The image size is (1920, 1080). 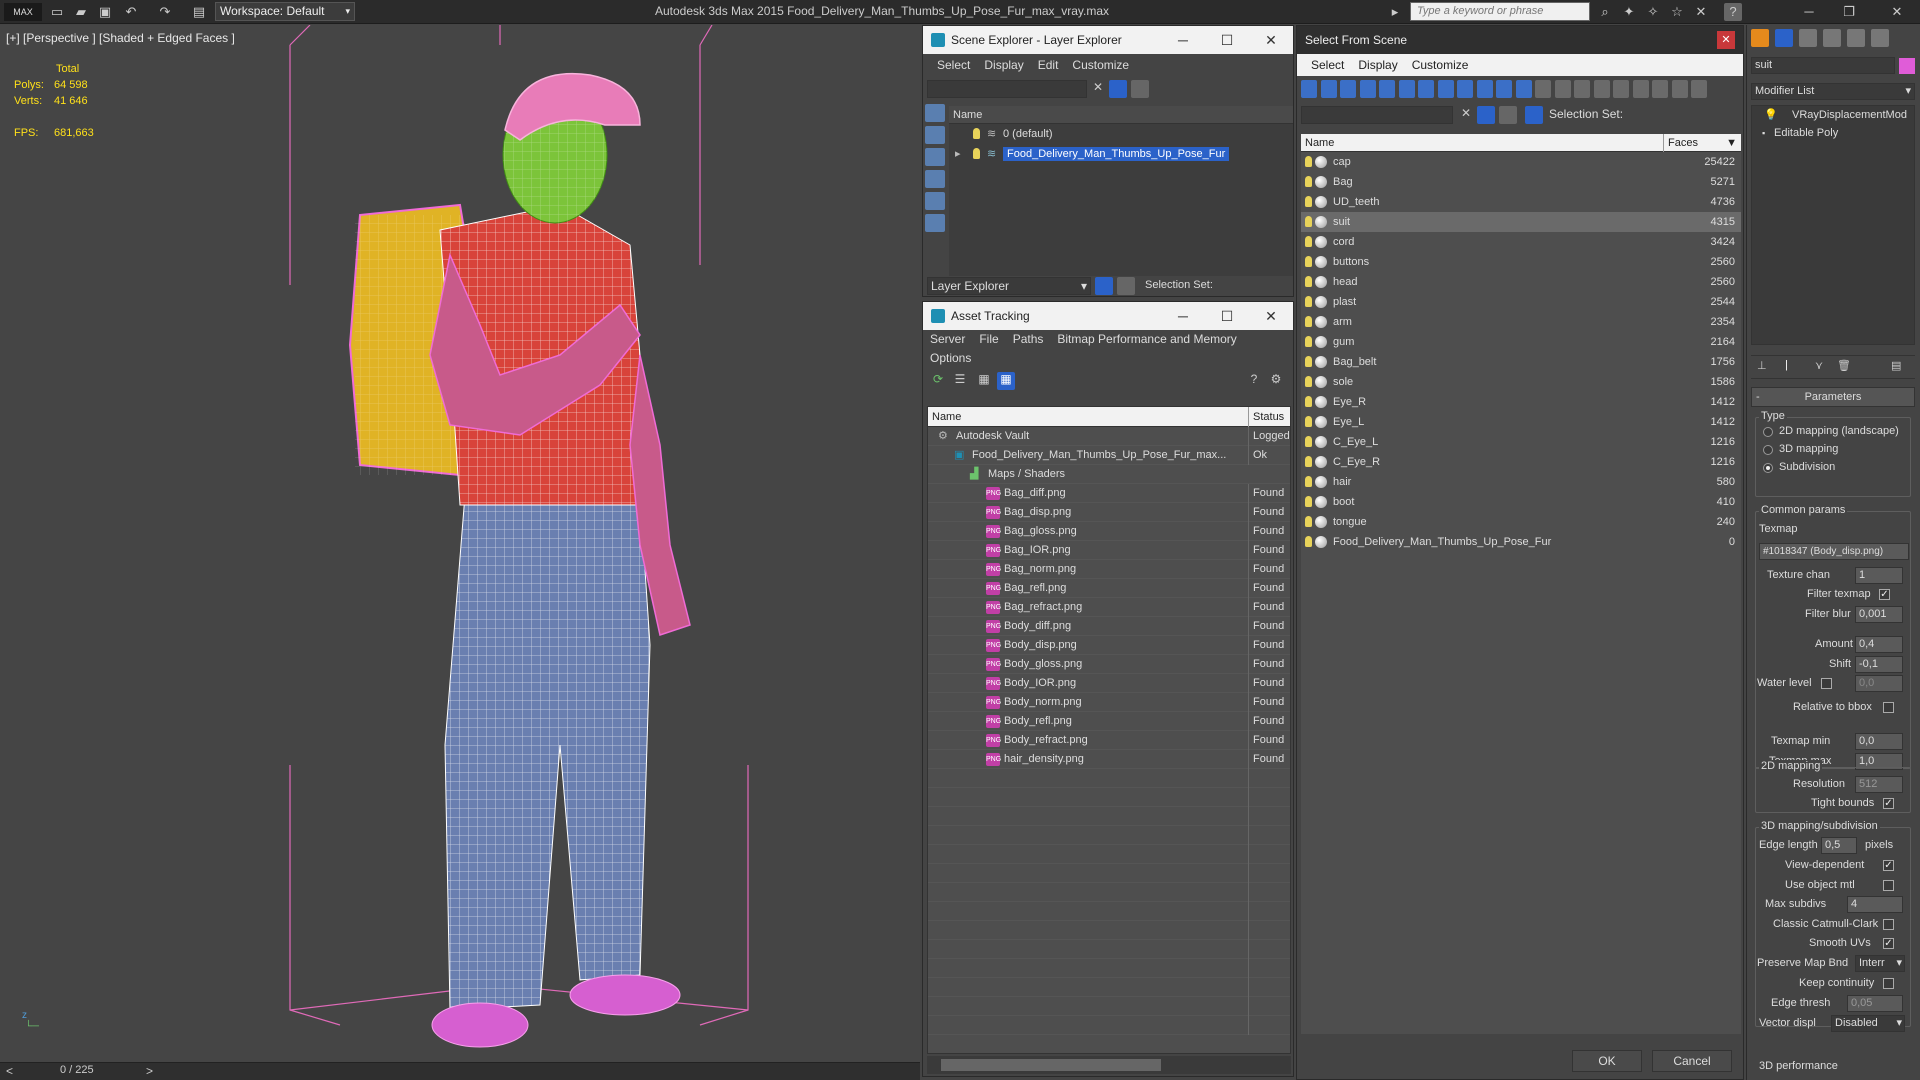 What do you see at coordinates (1808, 38) in the screenshot?
I see `hierarchy-tab-icon` at bounding box center [1808, 38].